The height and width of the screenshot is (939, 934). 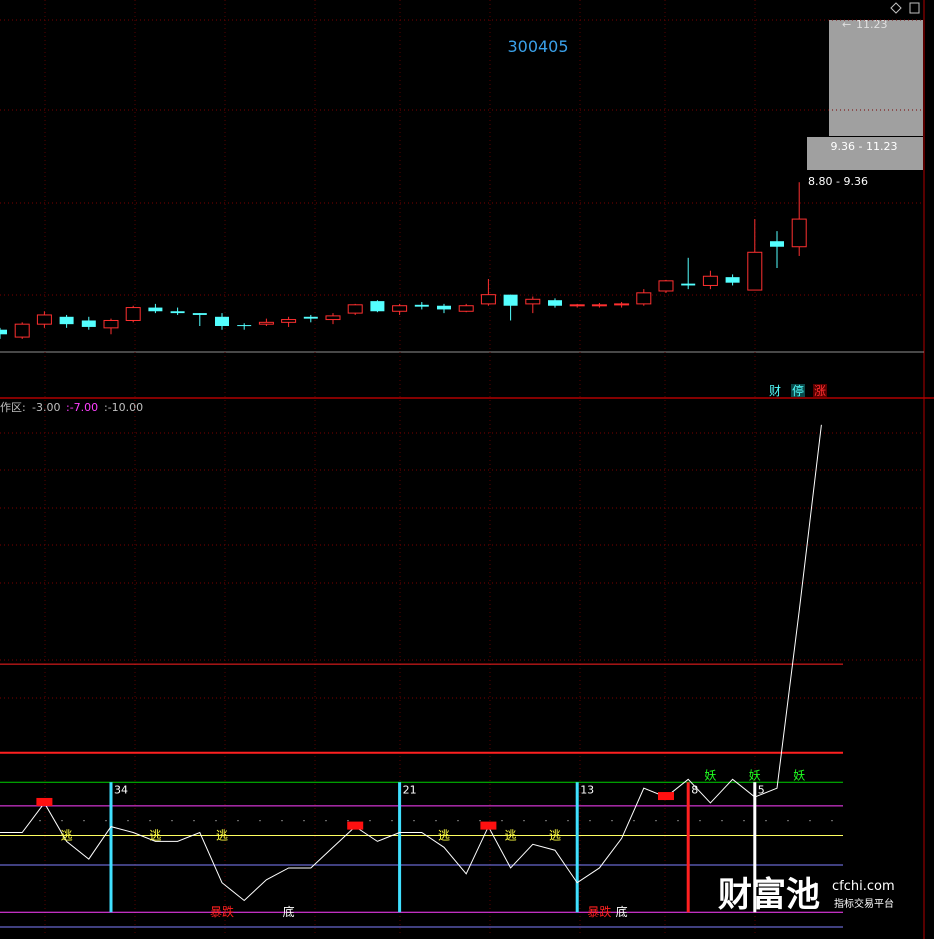 I want to click on count-bar-label: 21, so click(x=410, y=789).